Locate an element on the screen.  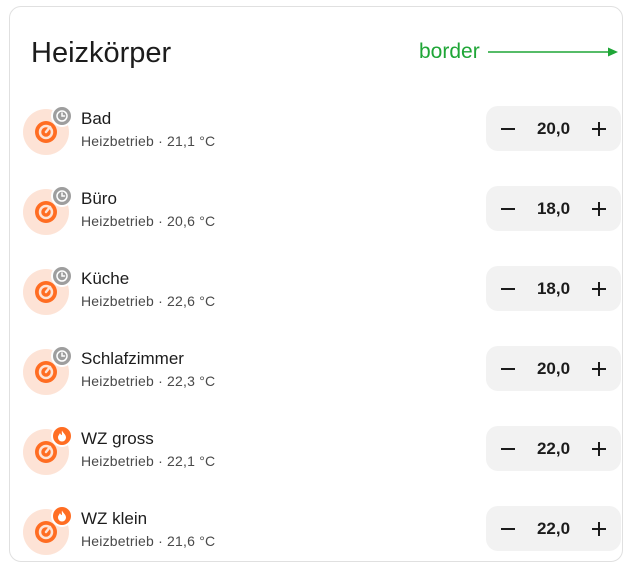
room-status: Heizbetrieb · 21,6 °C is located at coordinates (148, 541).